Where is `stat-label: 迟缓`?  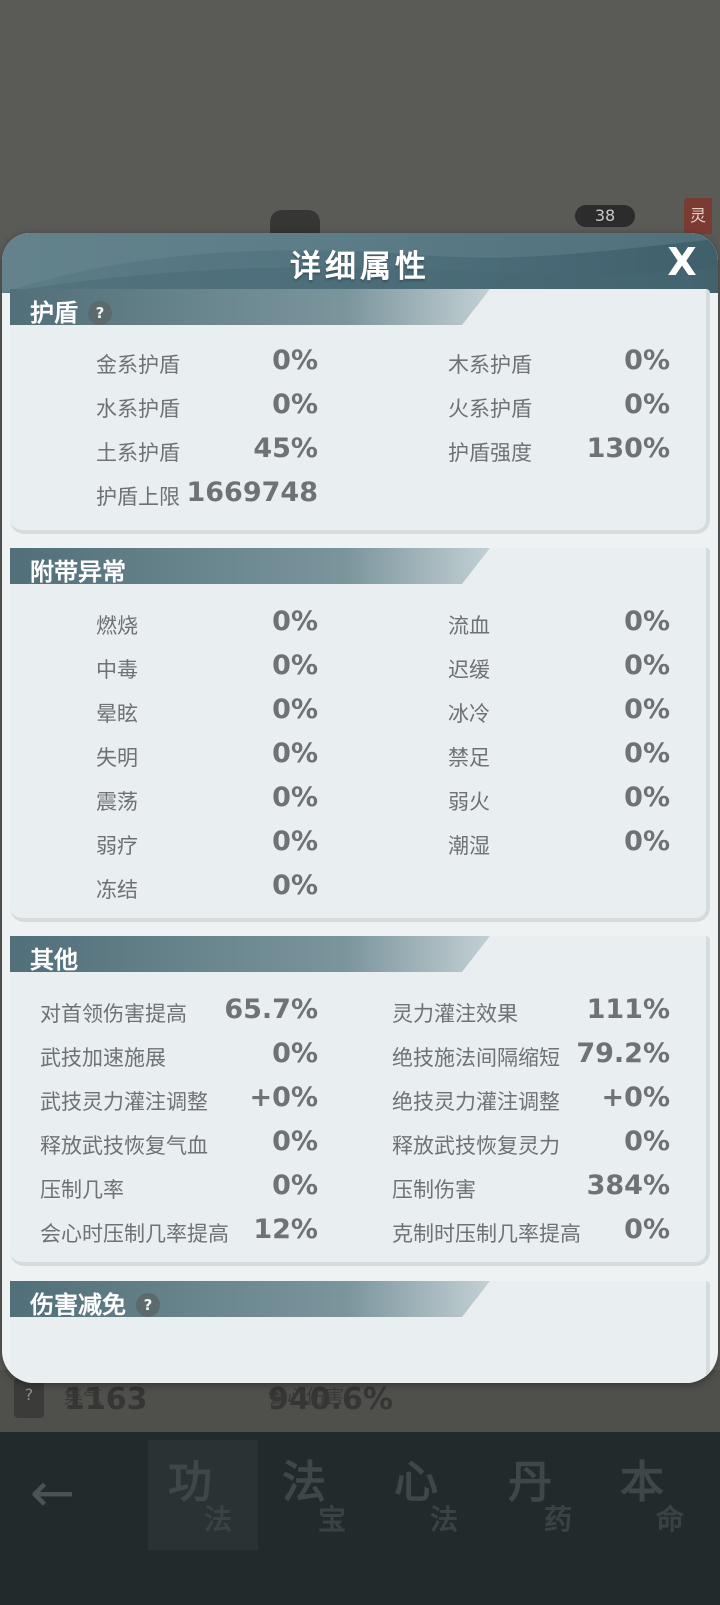 stat-label: 迟缓 is located at coordinates (469, 670).